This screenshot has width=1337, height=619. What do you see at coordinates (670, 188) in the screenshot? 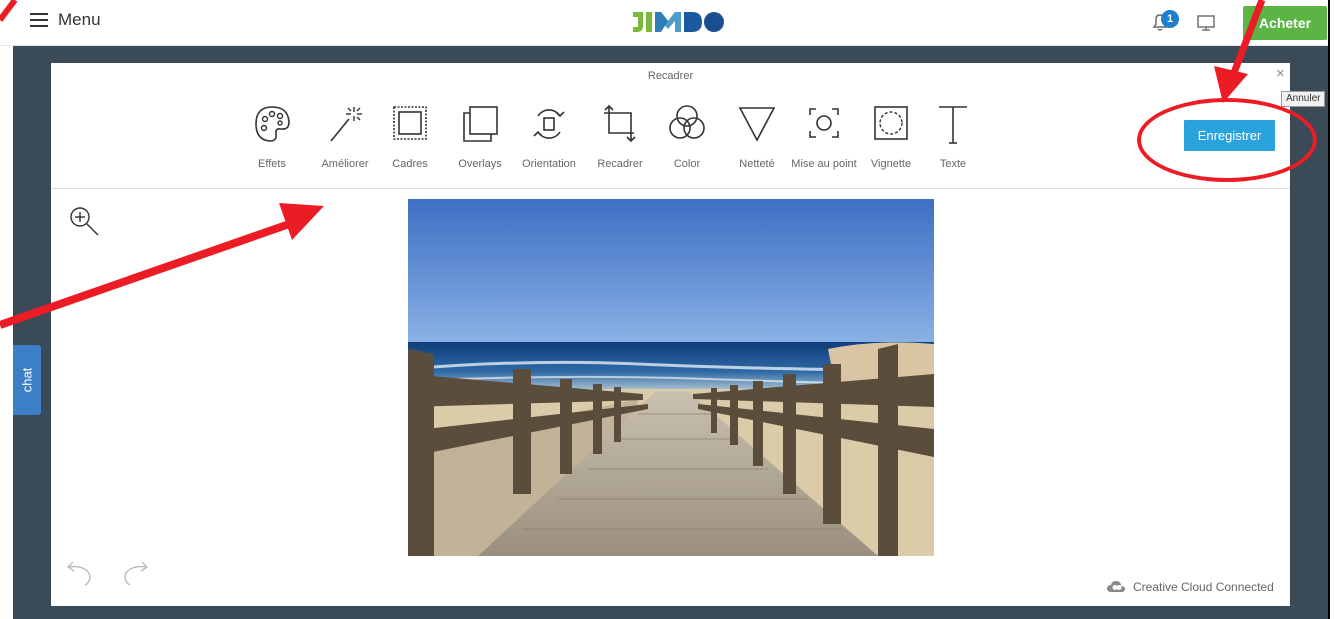
I see `toolbar-divider` at bounding box center [670, 188].